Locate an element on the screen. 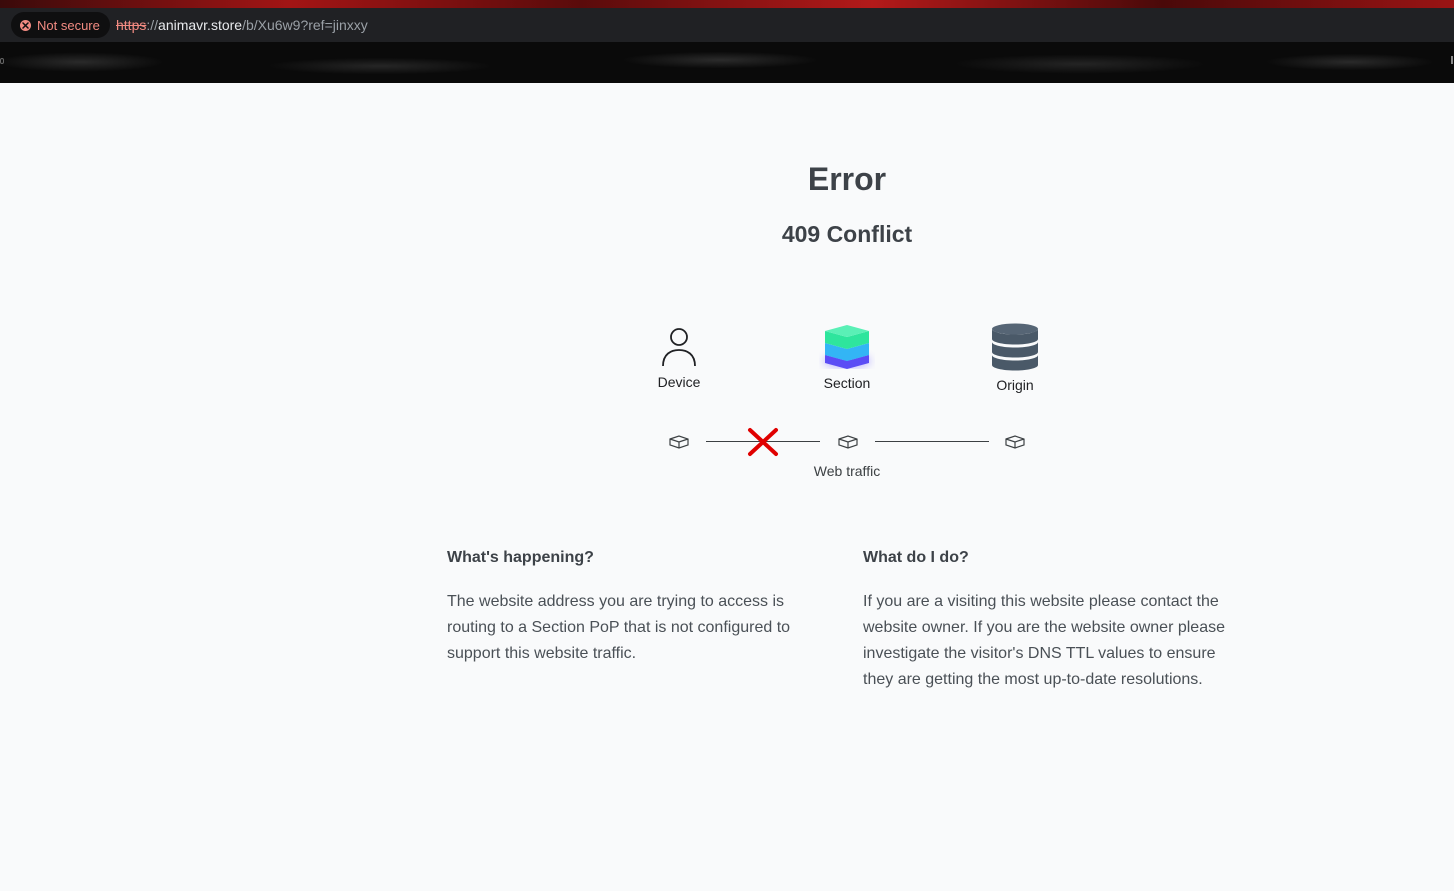 The image size is (1454, 891). database-icon is located at coordinates (1015, 347).